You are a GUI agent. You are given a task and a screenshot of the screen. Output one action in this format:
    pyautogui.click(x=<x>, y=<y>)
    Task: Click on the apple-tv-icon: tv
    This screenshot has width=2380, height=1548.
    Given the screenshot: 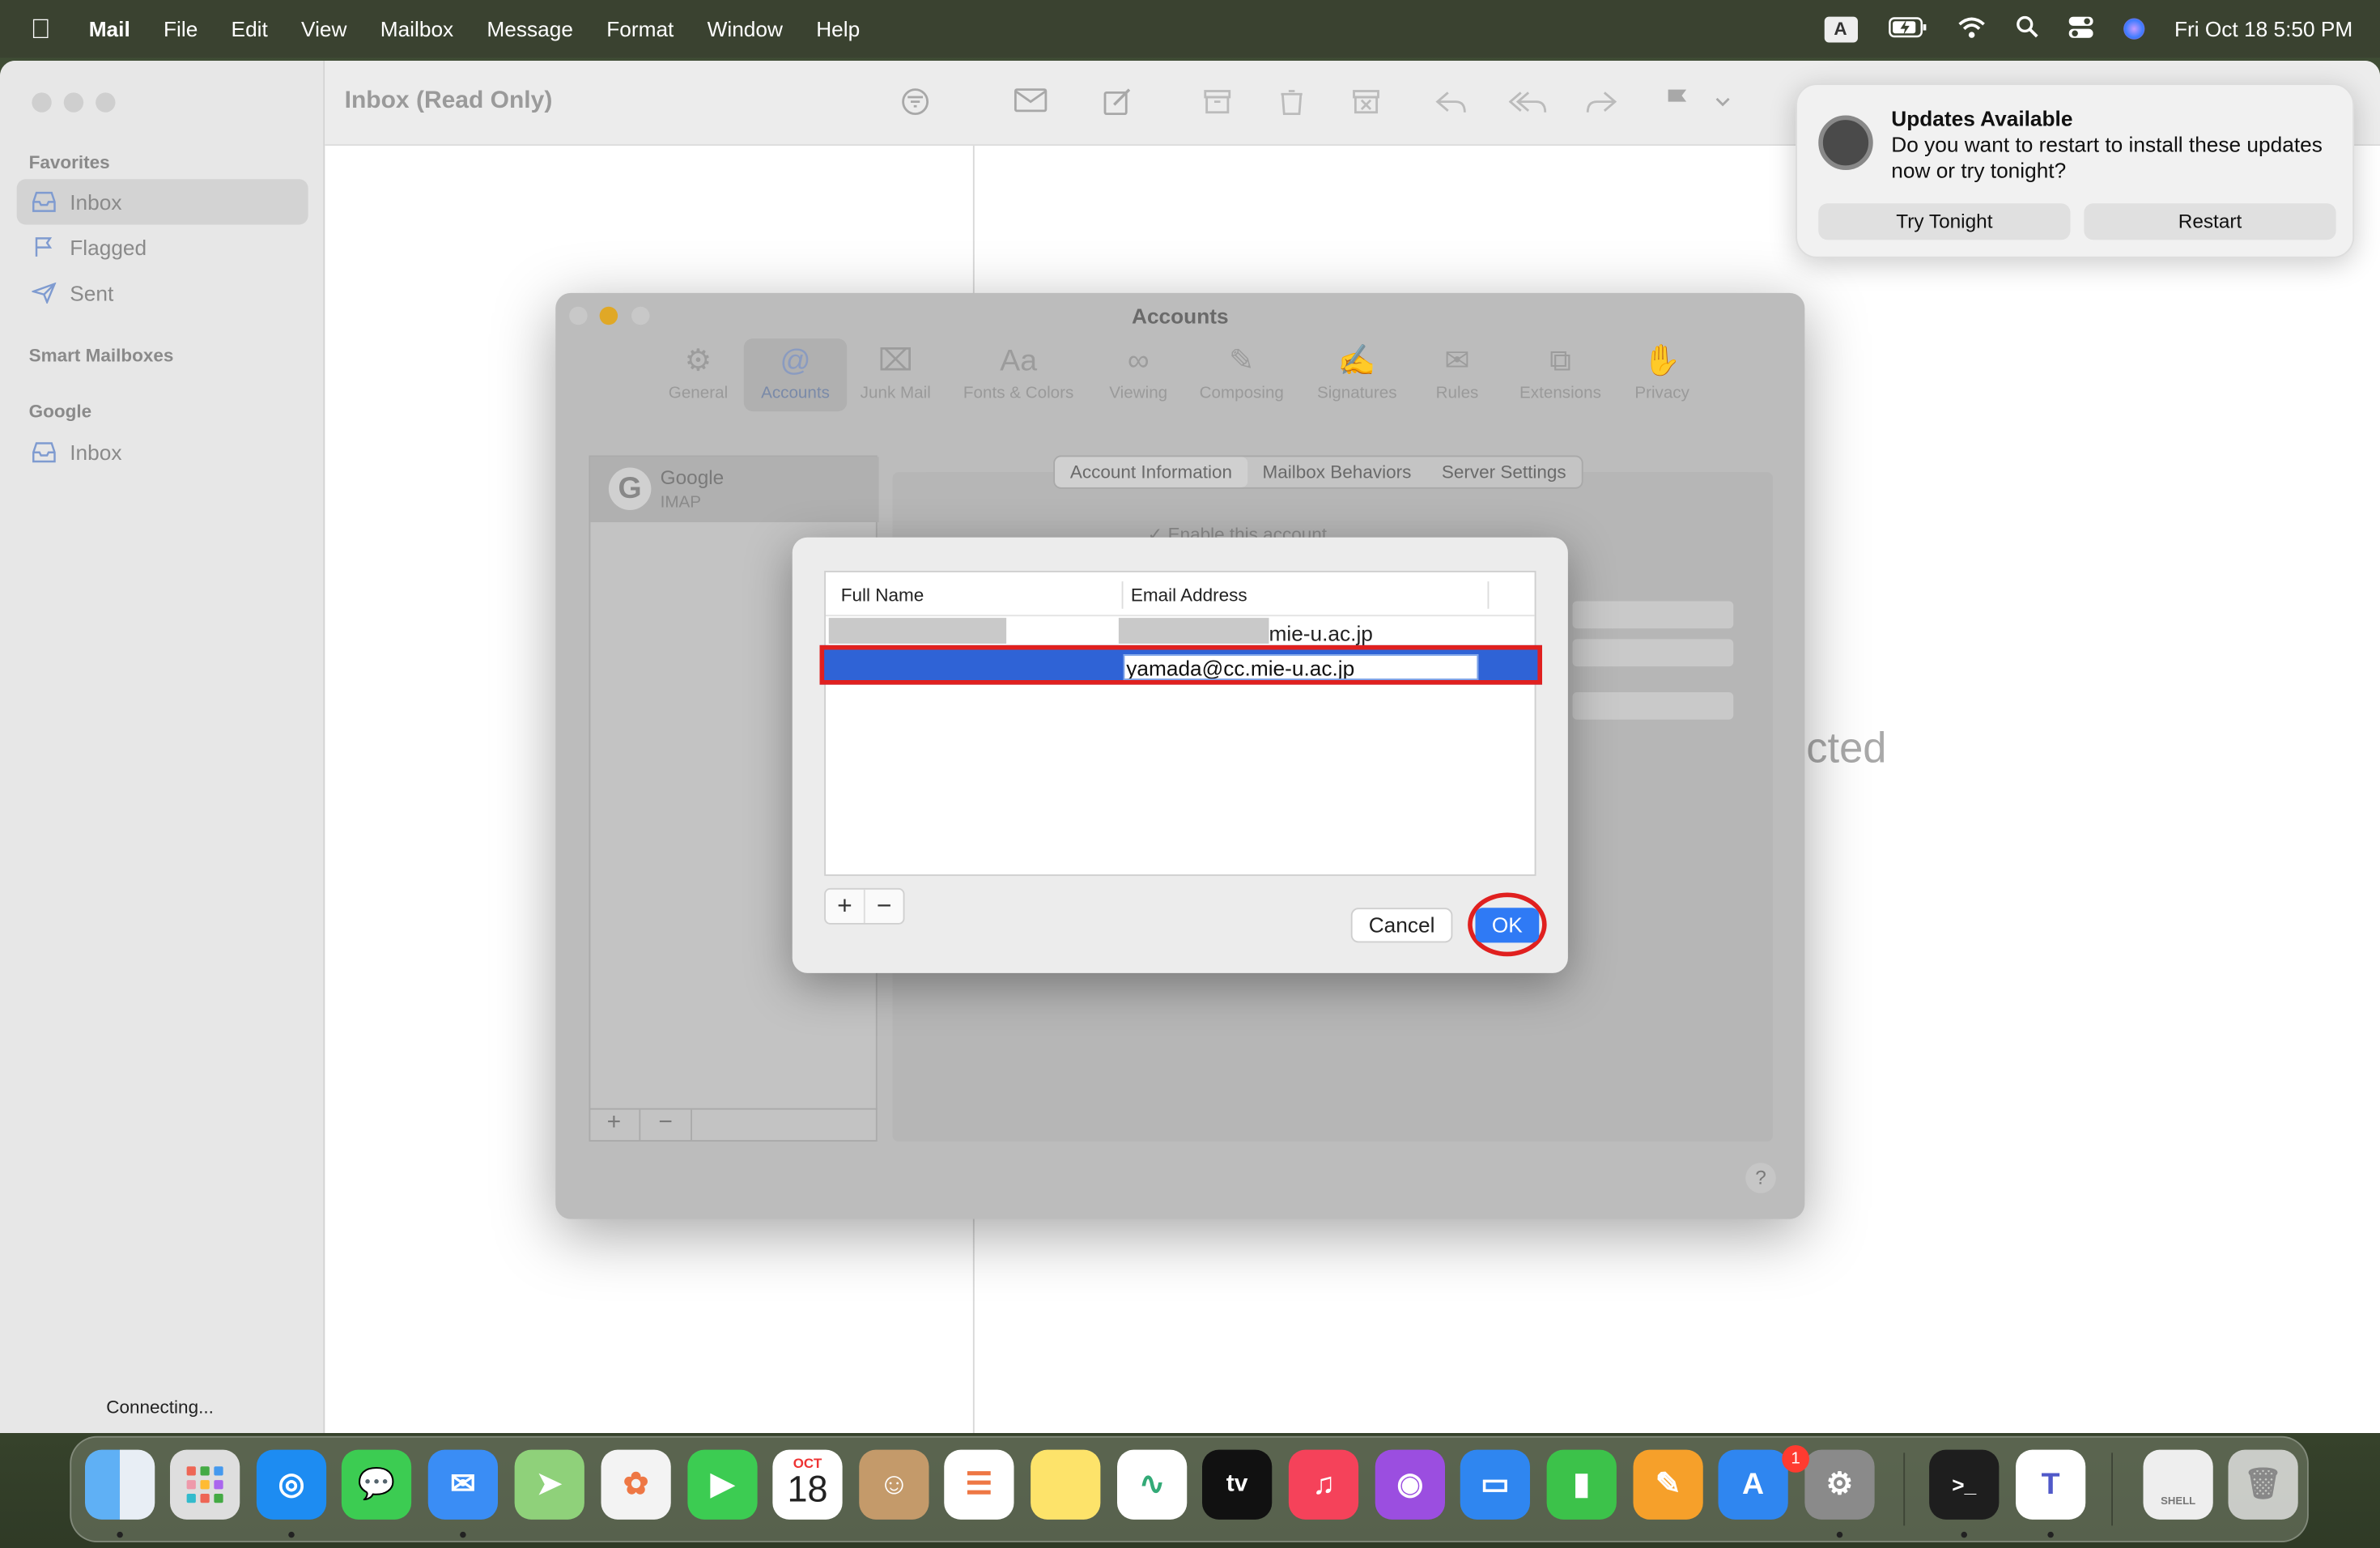 What is the action you would take?
    pyautogui.click(x=1237, y=1485)
    